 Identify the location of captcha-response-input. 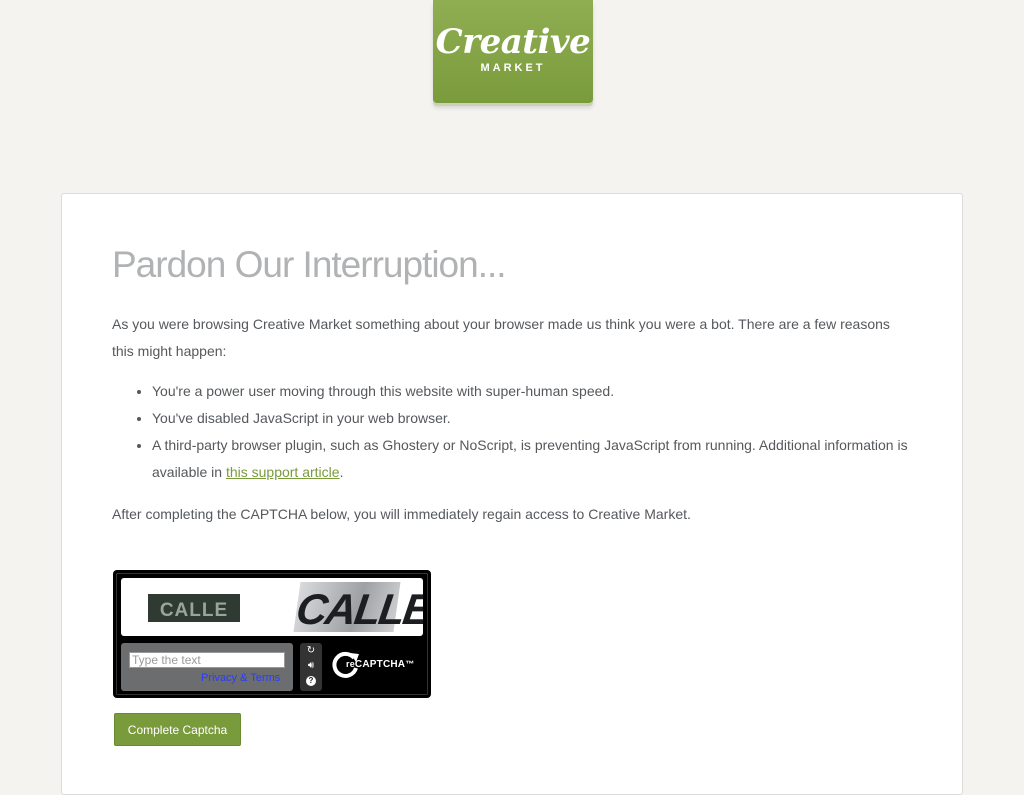
(207, 660).